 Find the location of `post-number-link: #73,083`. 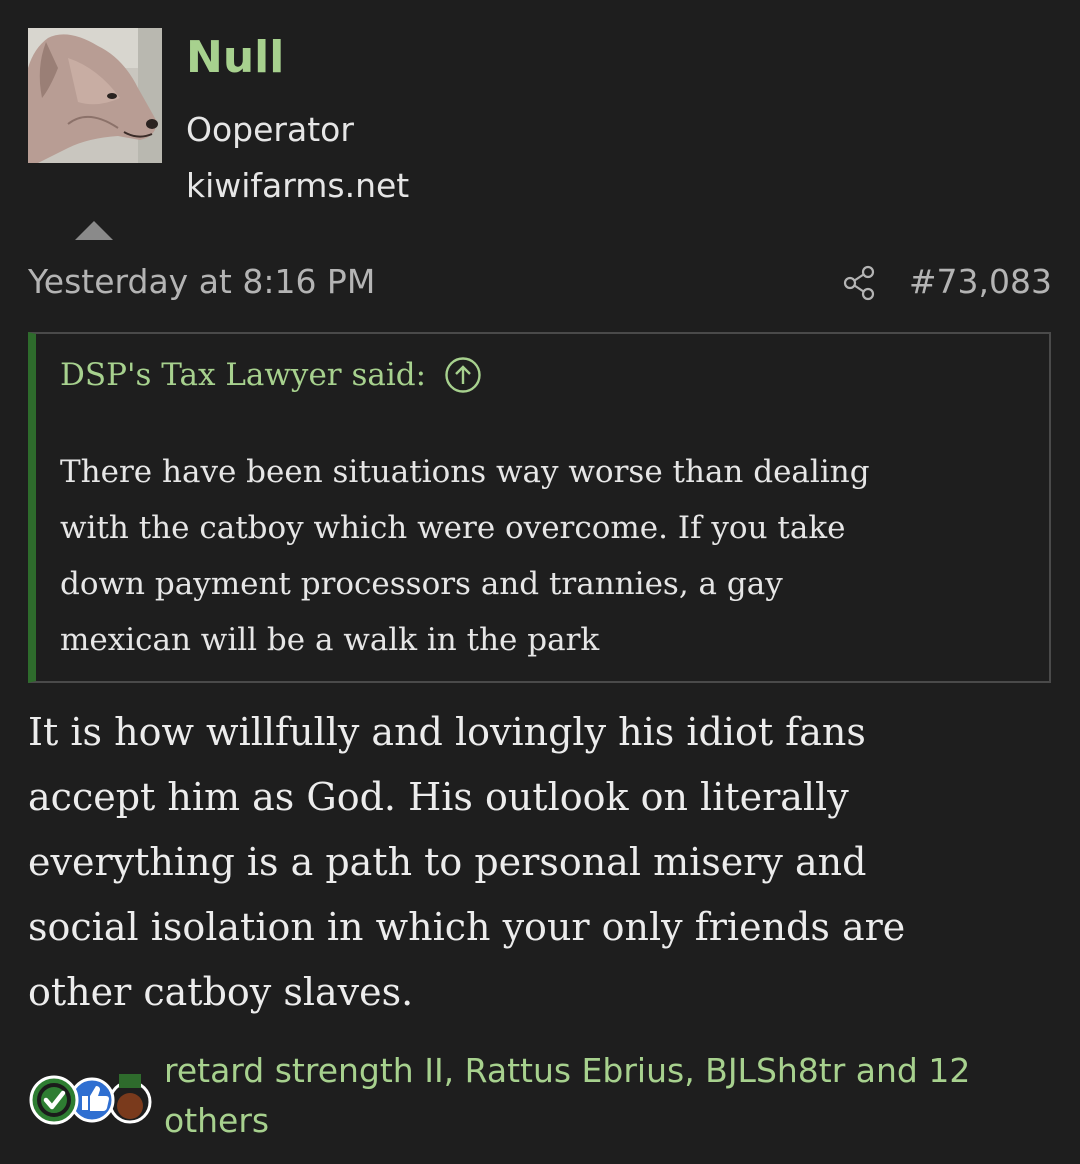

post-number-link: #73,083 is located at coordinates (980, 281).